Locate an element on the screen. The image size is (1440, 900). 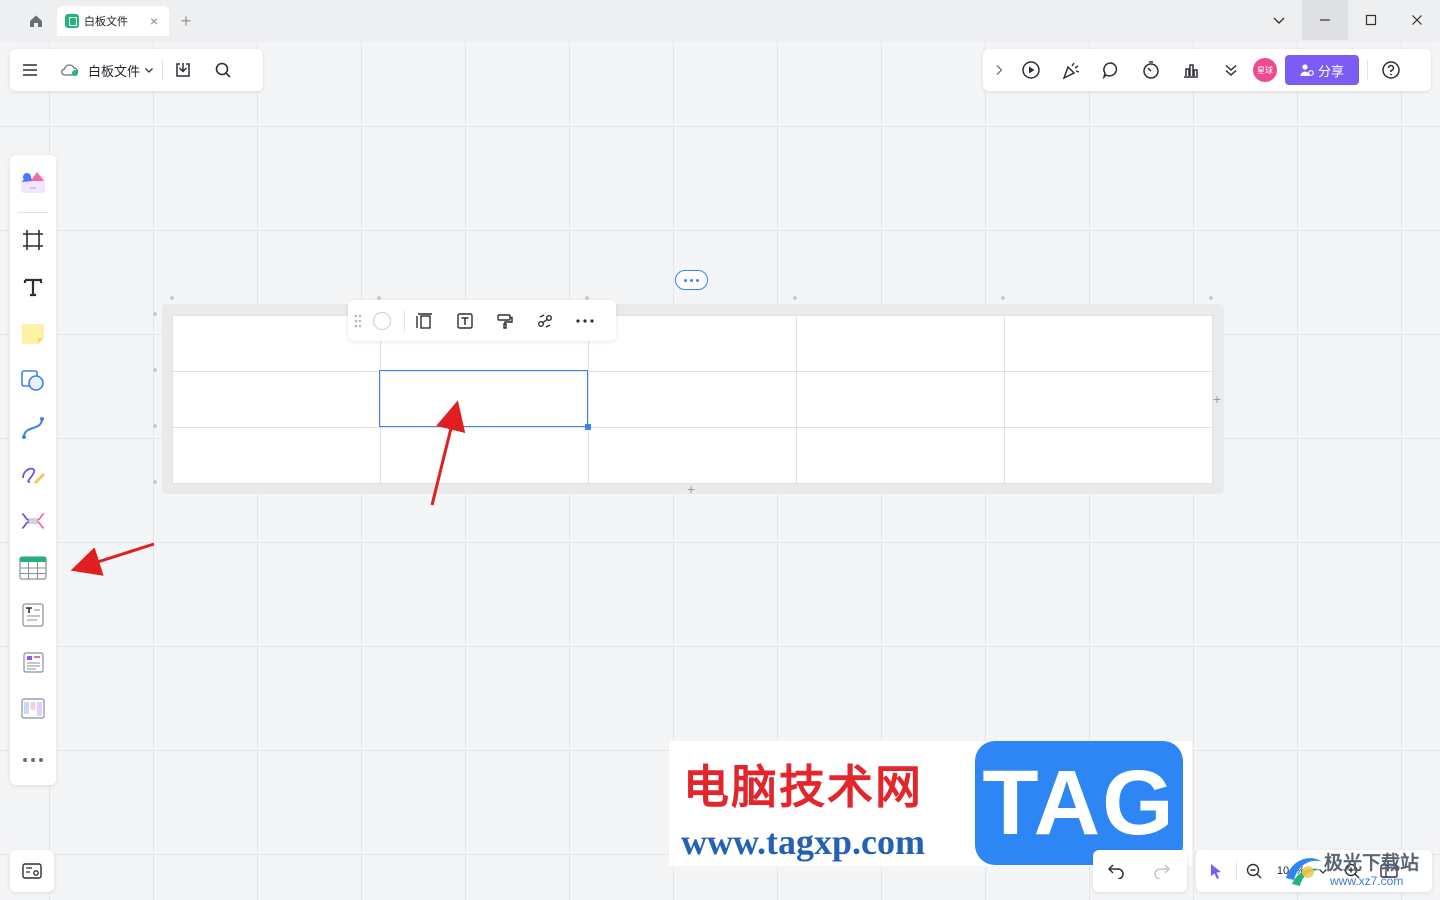
add-user-icon is located at coordinates (1307, 70).